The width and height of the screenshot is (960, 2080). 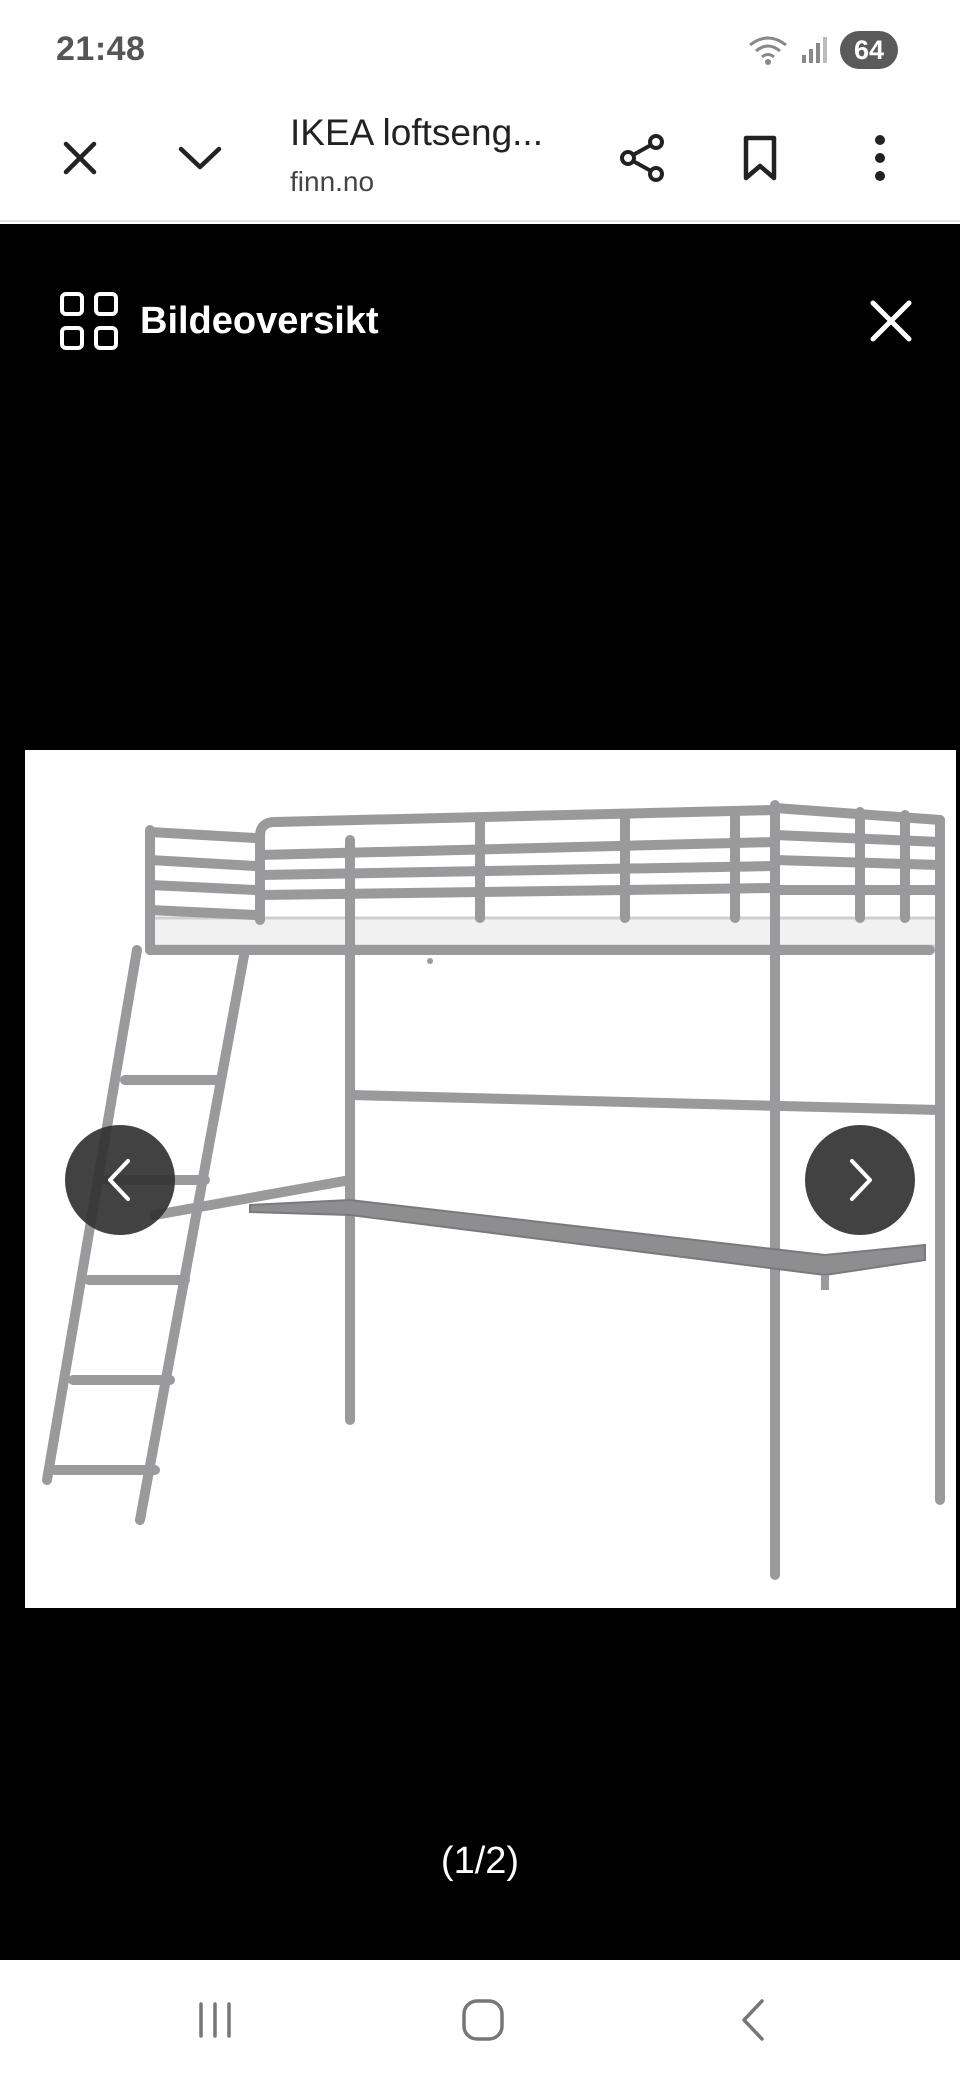 I want to click on status-icons: 64, so click(x=822, y=50).